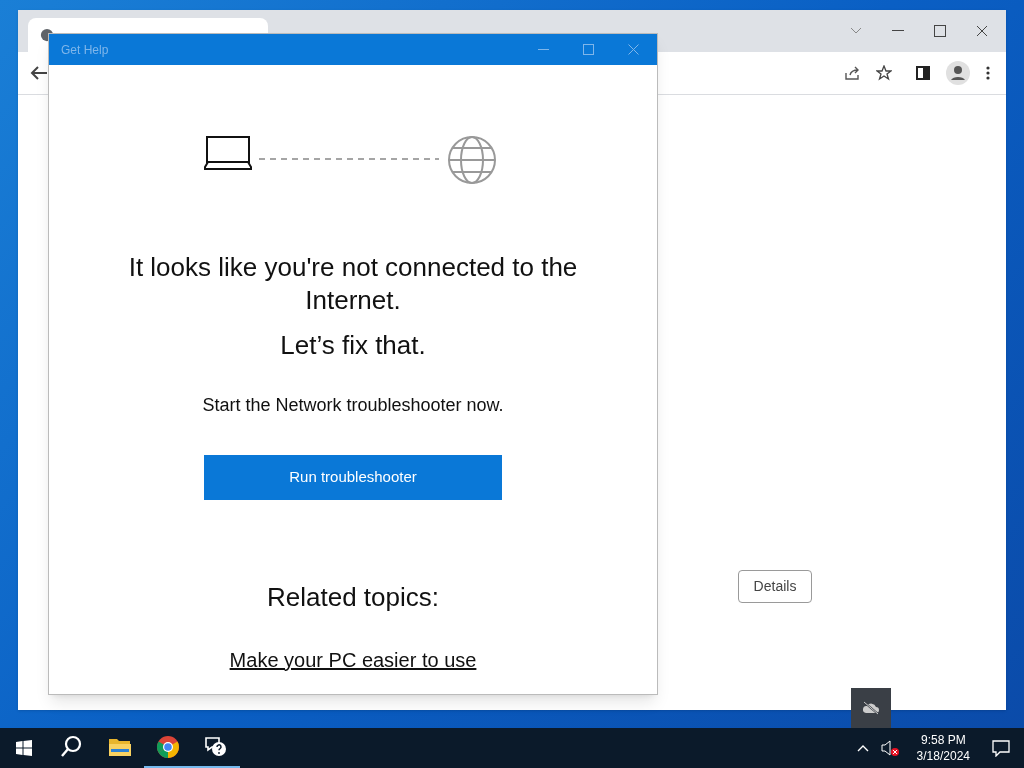 Image resolution: width=1024 pixels, height=768 pixels. I want to click on prompt-text: Start the Network troubleshooter now., so click(353, 405).